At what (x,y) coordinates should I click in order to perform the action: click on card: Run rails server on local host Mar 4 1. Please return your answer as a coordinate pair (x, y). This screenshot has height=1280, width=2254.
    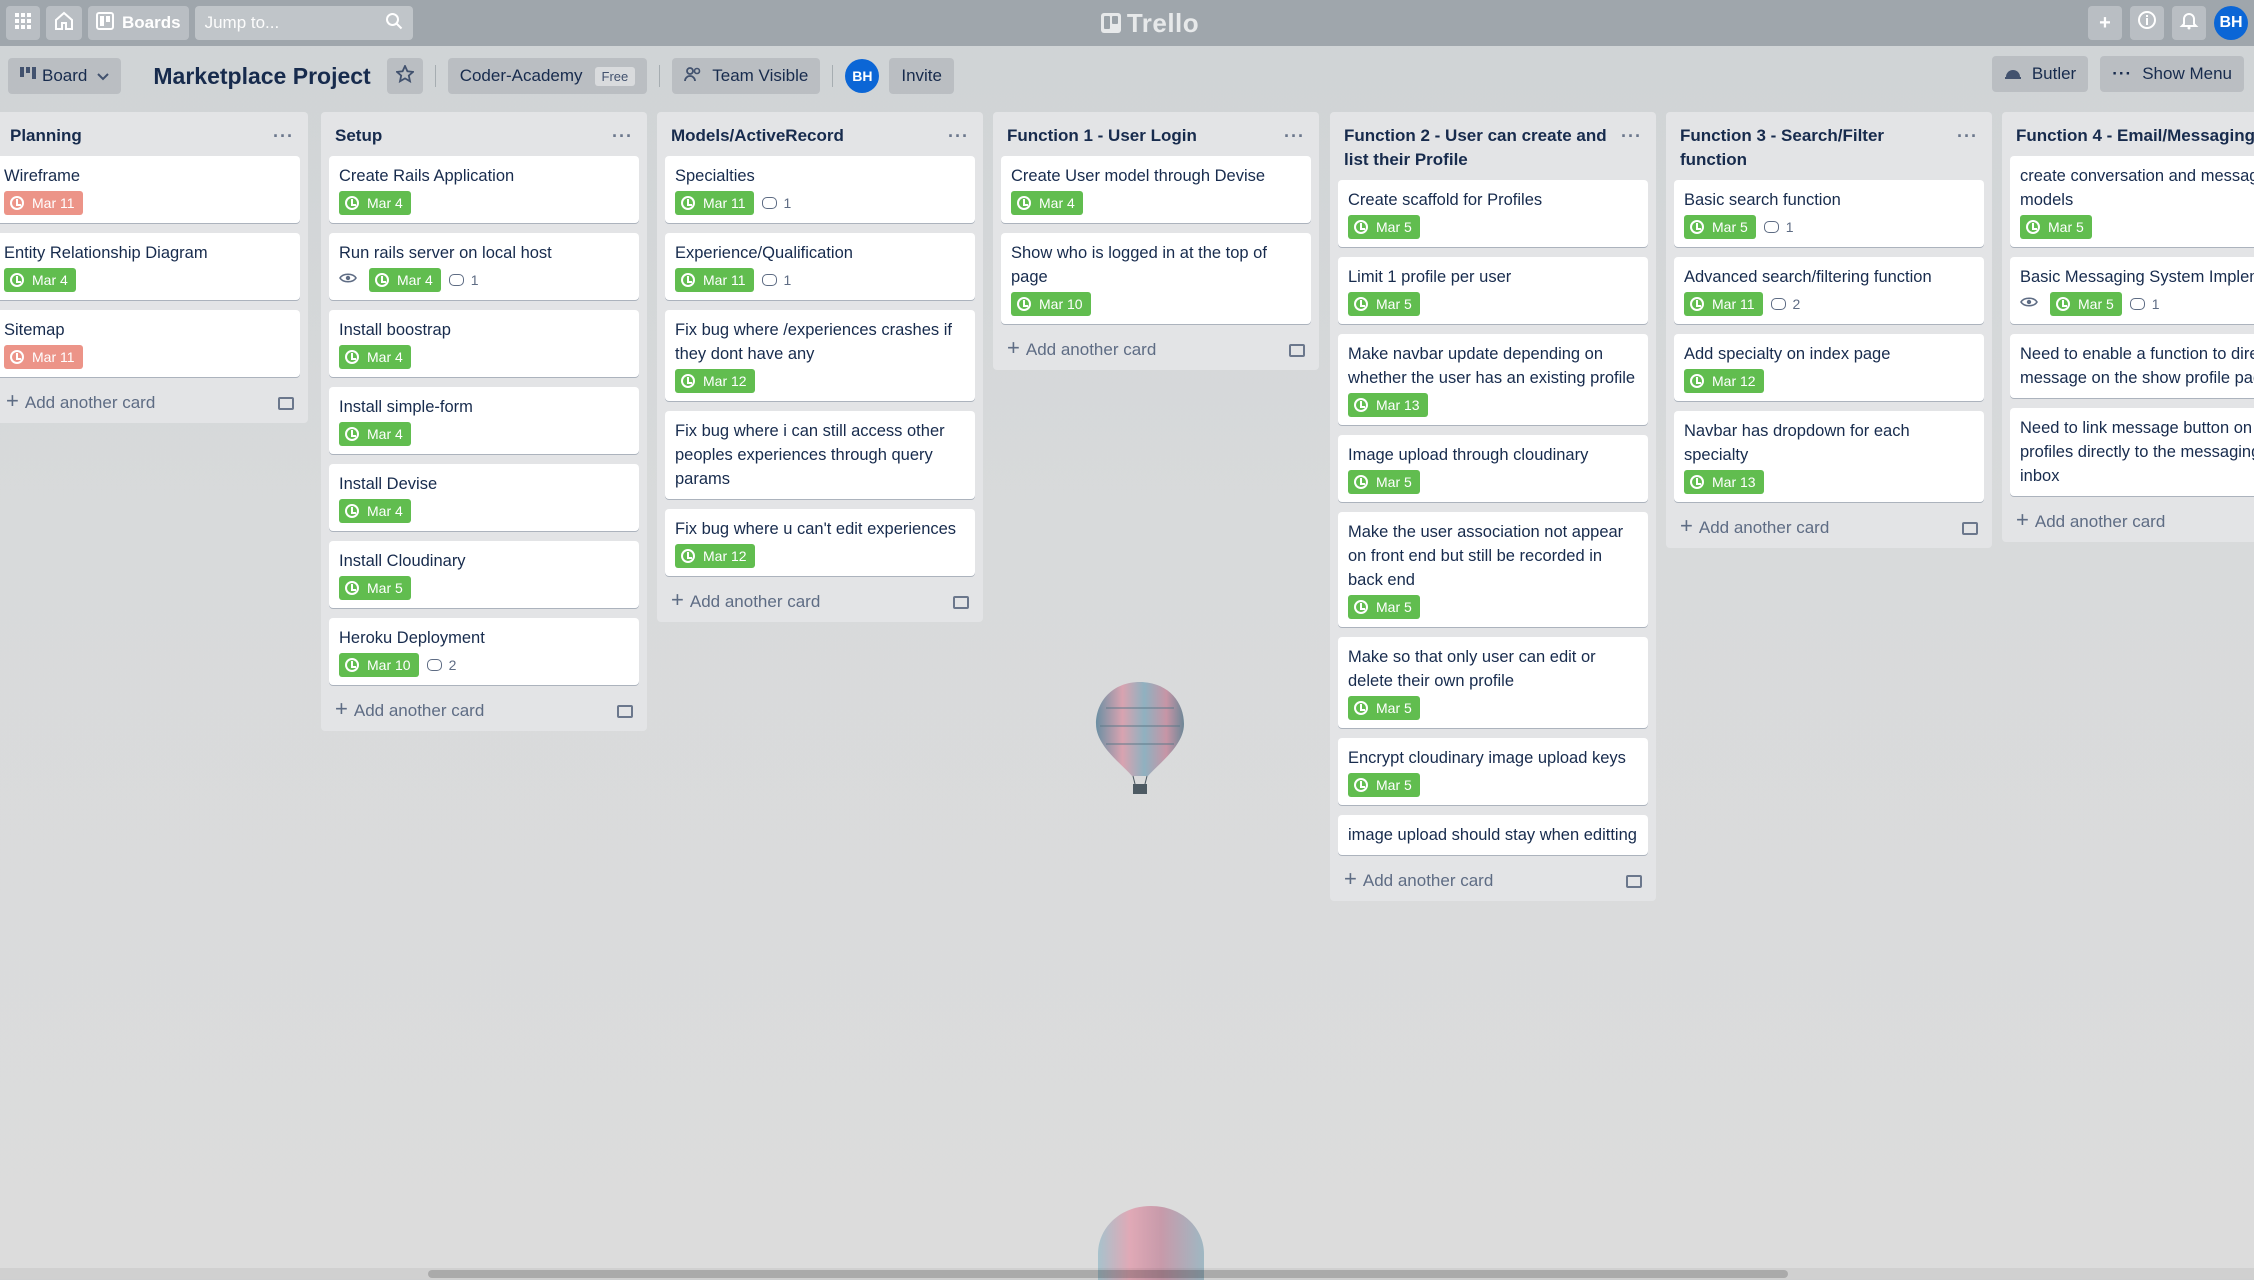
    Looking at the image, I should click on (484, 266).